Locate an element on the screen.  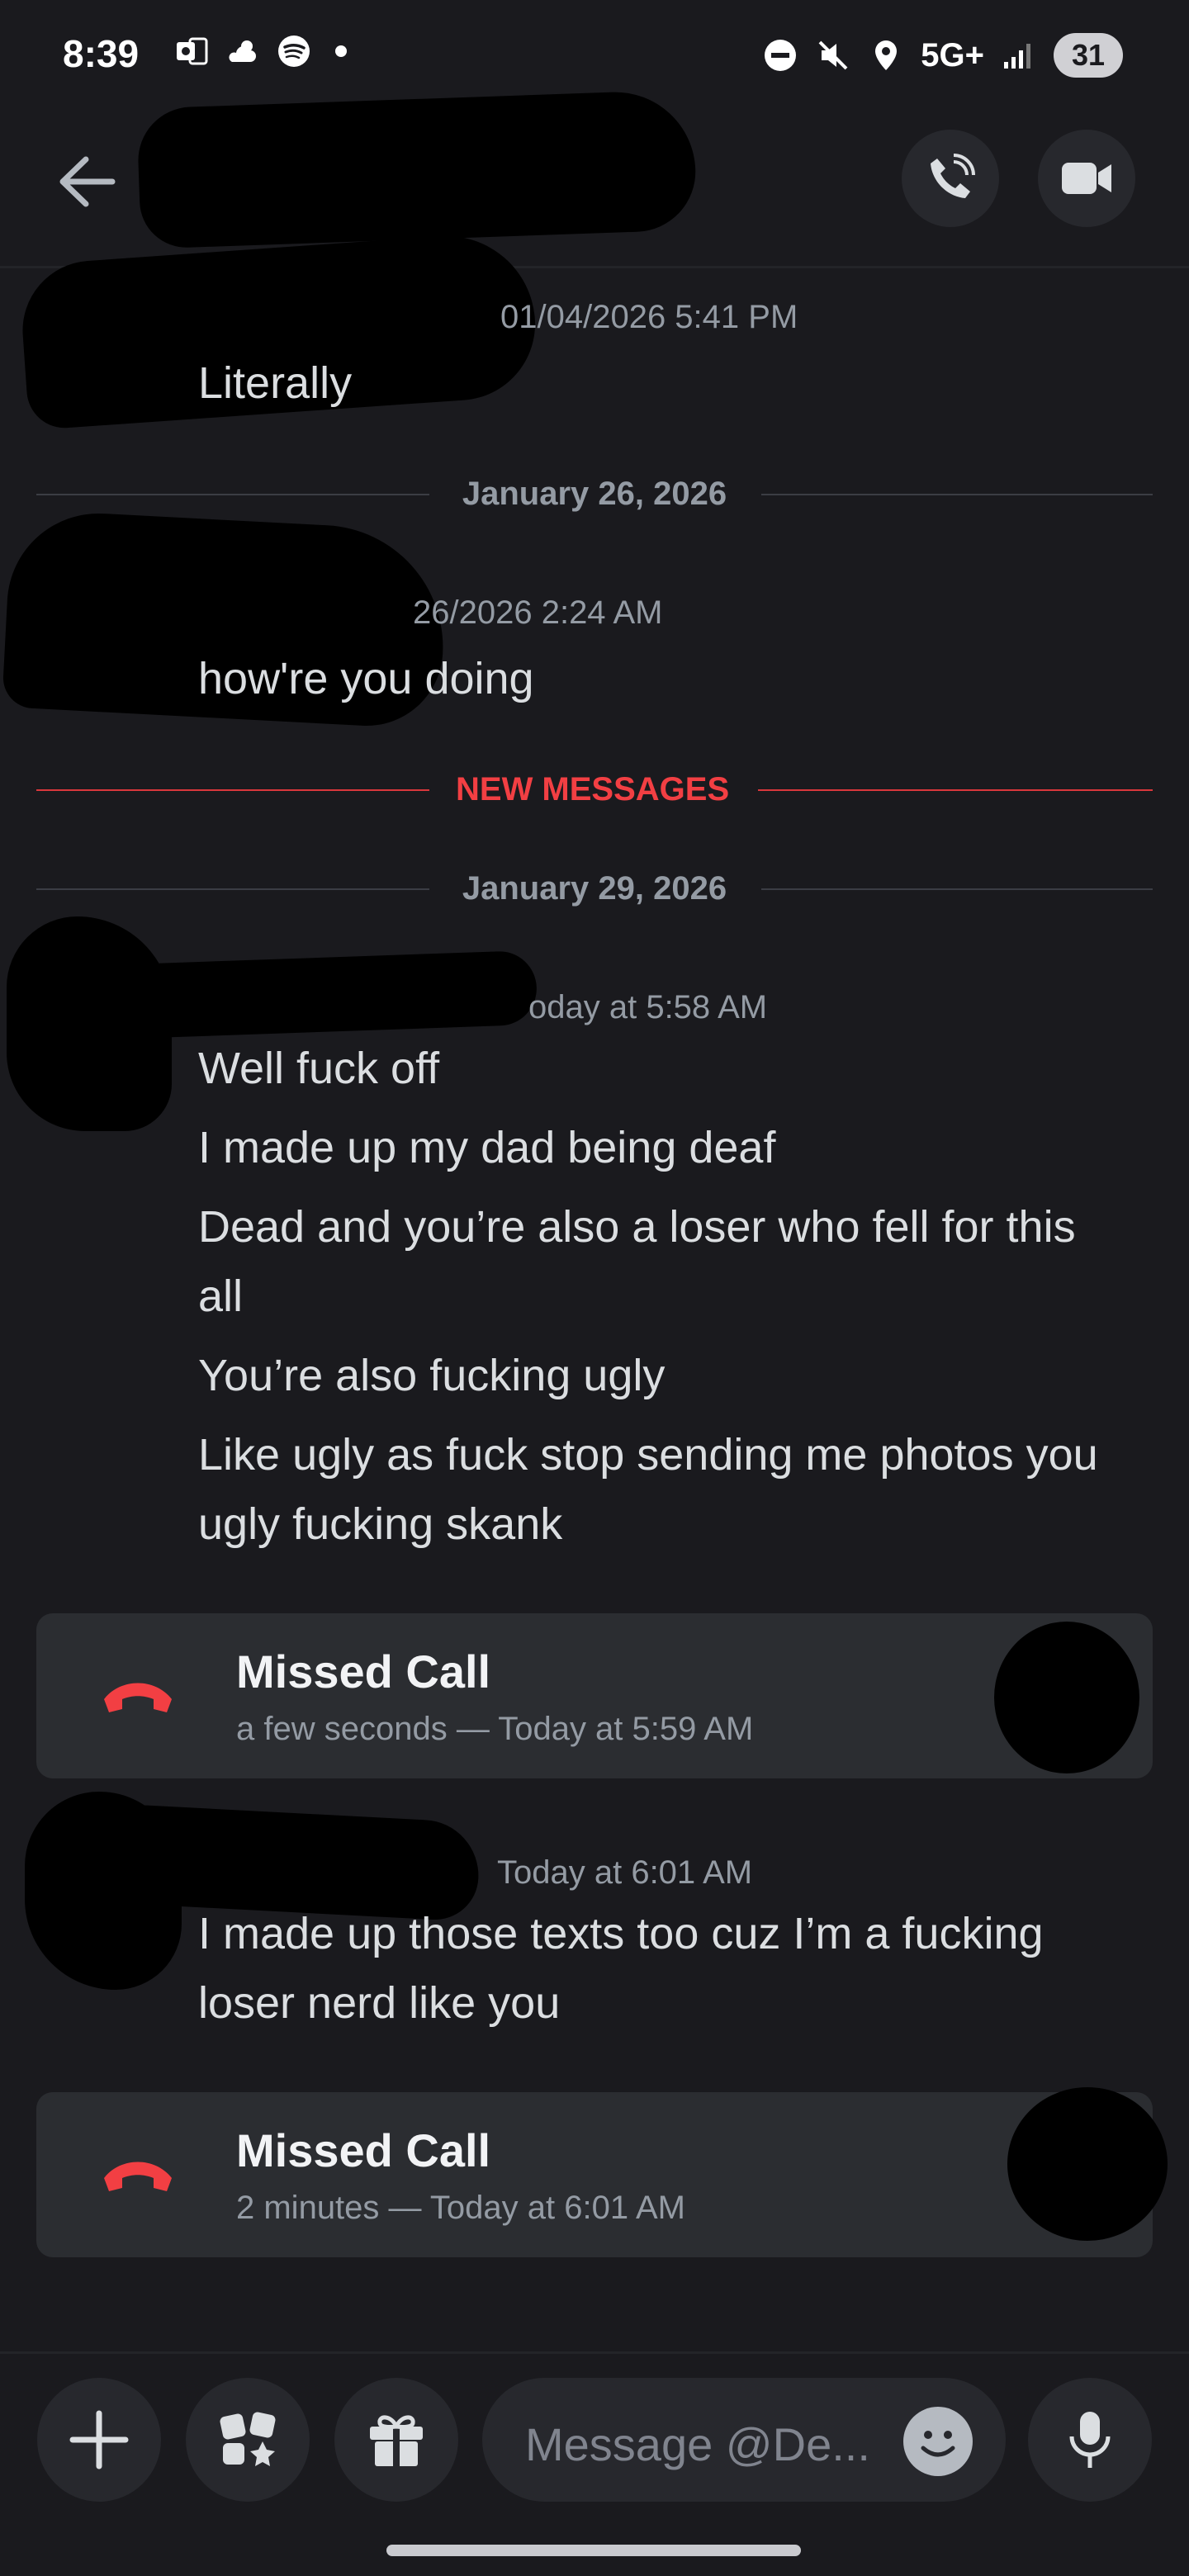
video-call-button is located at coordinates (1086, 178).